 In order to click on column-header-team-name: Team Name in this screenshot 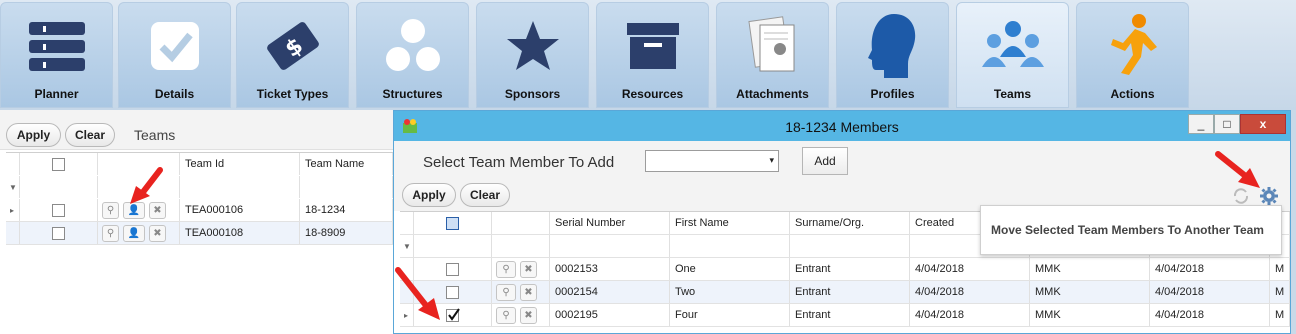, I will do `click(346, 164)`.